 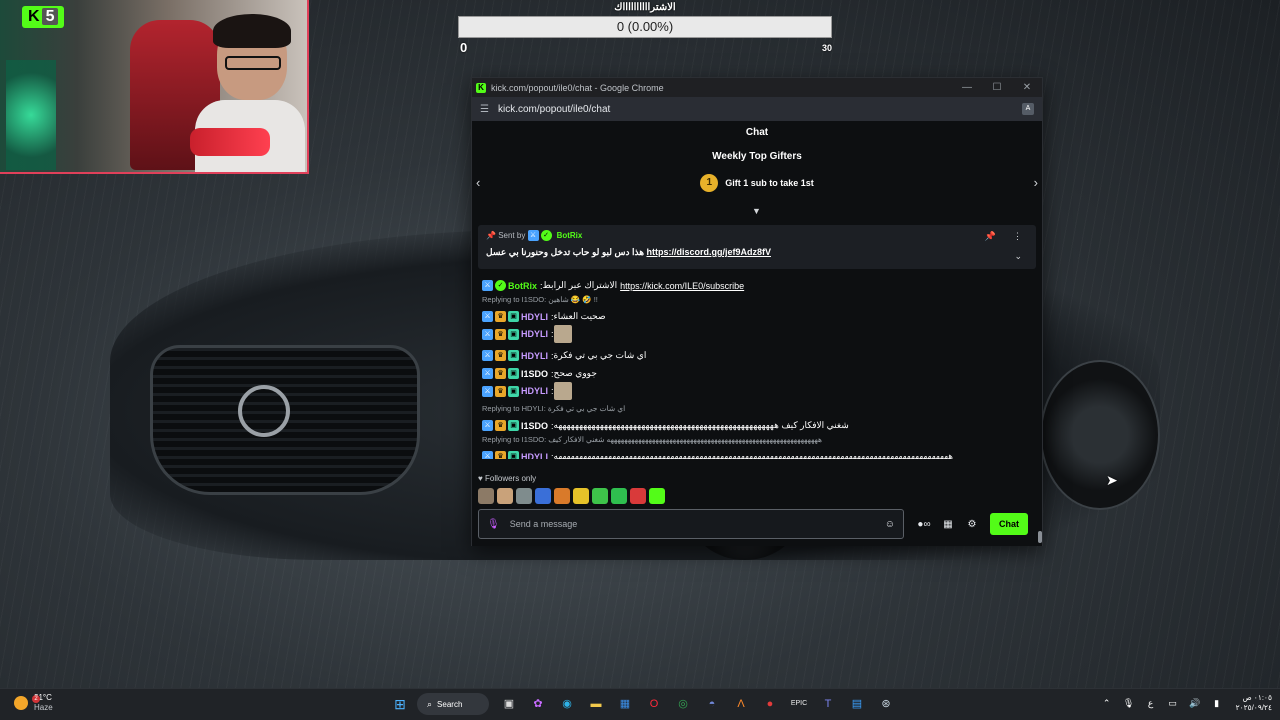 What do you see at coordinates (1009, 524) in the screenshot?
I see `chat-send-button: Chat` at bounding box center [1009, 524].